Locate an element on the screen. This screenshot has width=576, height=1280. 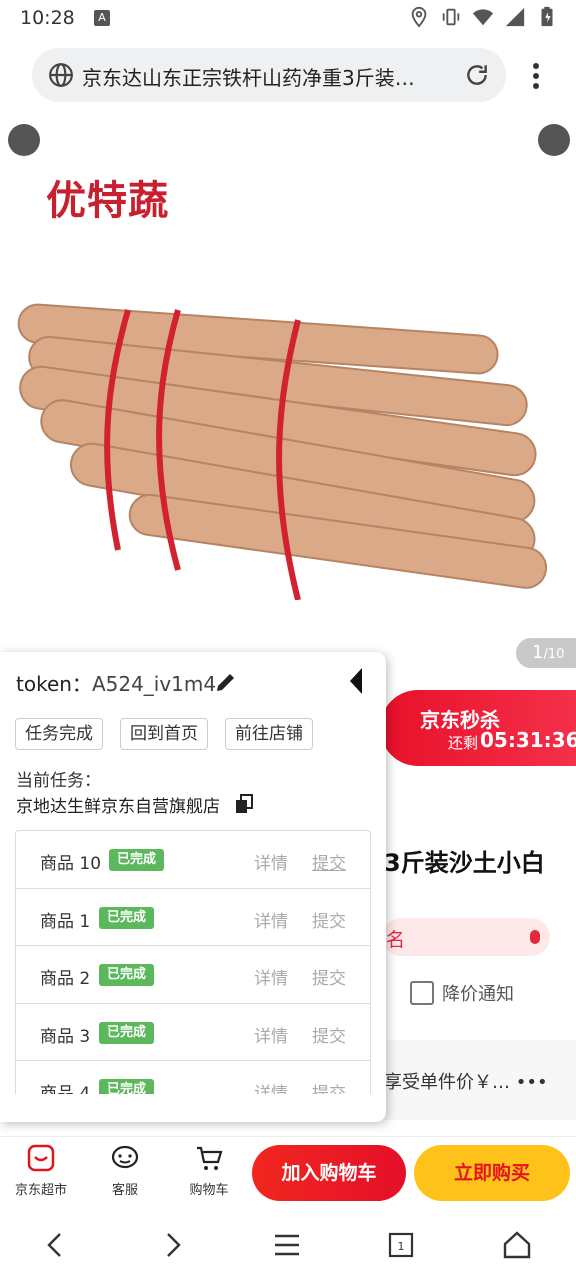
item-name: 商品 10 is located at coordinates (71, 864).